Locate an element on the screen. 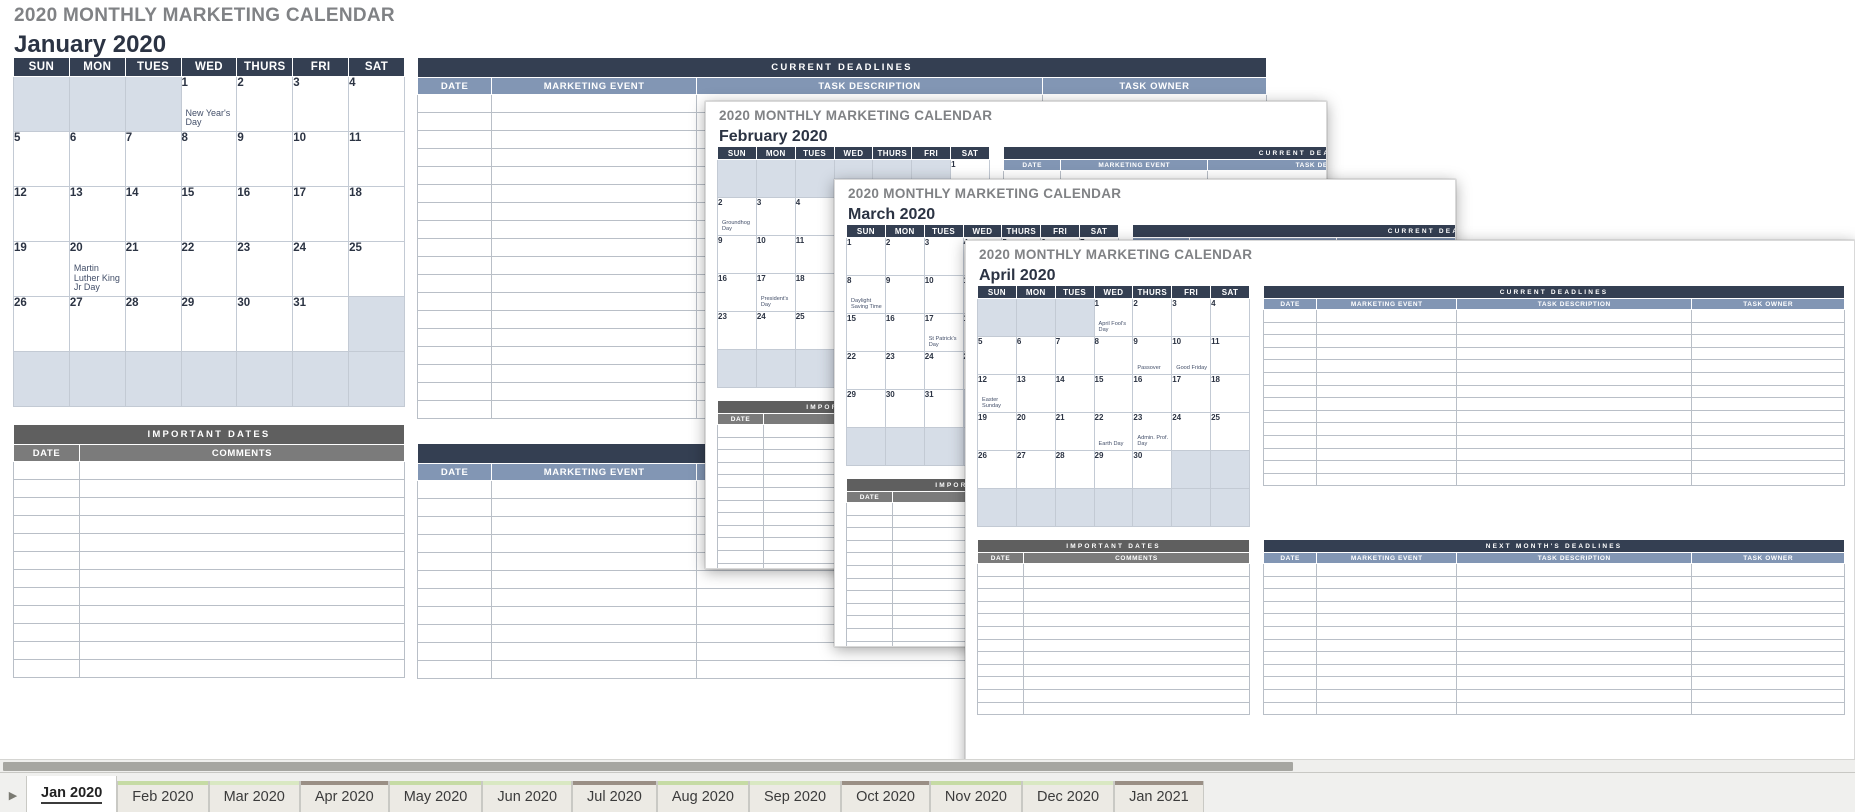 This screenshot has width=1855, height=812. sheet-tab-oct-2020: Oct 2020 is located at coordinates (885, 796).